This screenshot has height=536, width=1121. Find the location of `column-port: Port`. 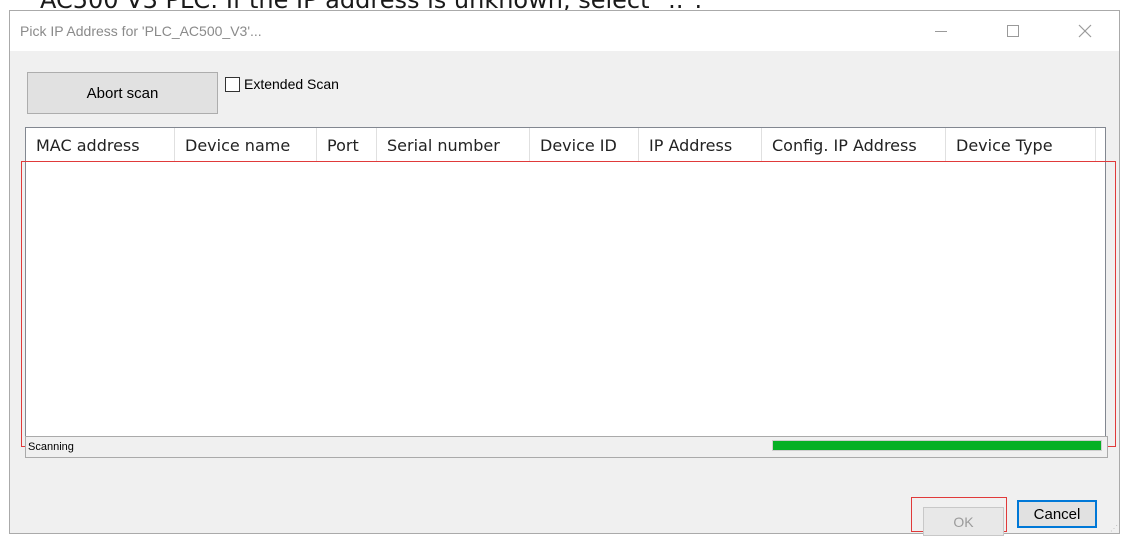

column-port: Port is located at coordinates (347, 145).